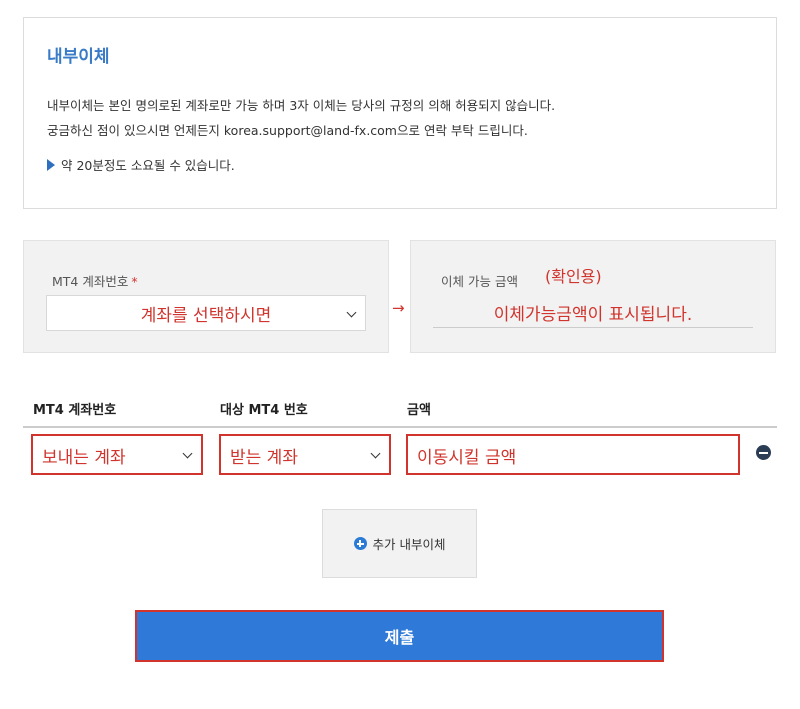 This screenshot has height=709, width=800. Describe the element at coordinates (398, 308) in the screenshot. I see `arrow-right-annotation: →` at that location.